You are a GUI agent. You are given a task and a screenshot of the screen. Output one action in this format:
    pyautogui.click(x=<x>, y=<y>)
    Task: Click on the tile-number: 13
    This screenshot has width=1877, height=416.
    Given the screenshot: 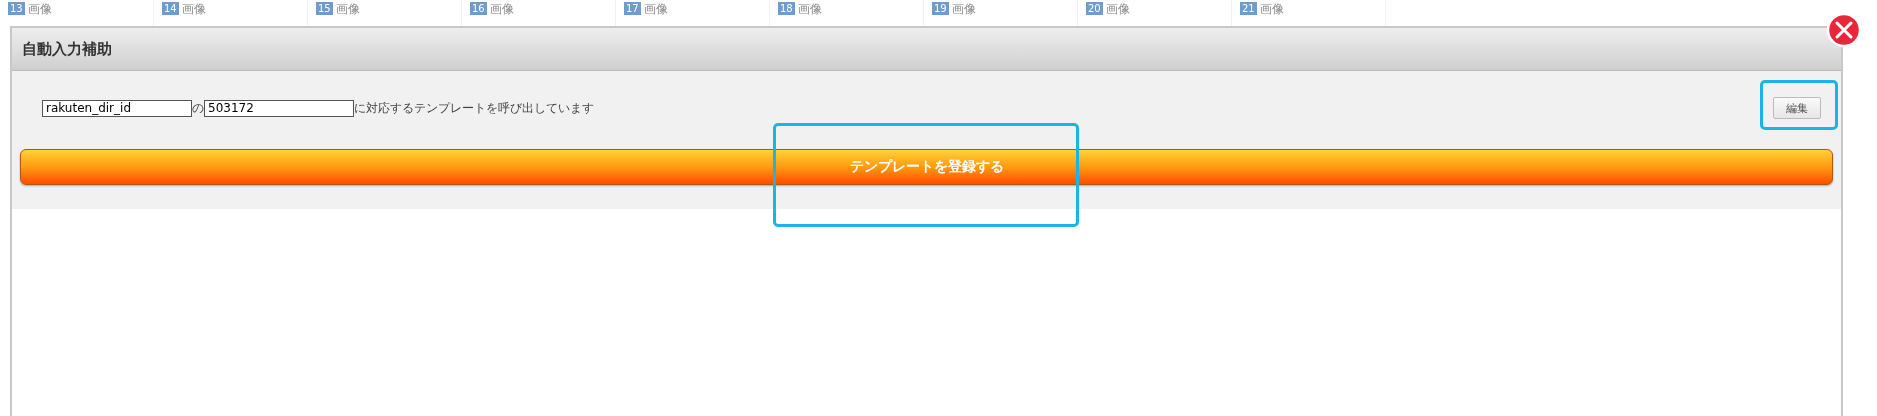 What is the action you would take?
    pyautogui.click(x=16, y=8)
    